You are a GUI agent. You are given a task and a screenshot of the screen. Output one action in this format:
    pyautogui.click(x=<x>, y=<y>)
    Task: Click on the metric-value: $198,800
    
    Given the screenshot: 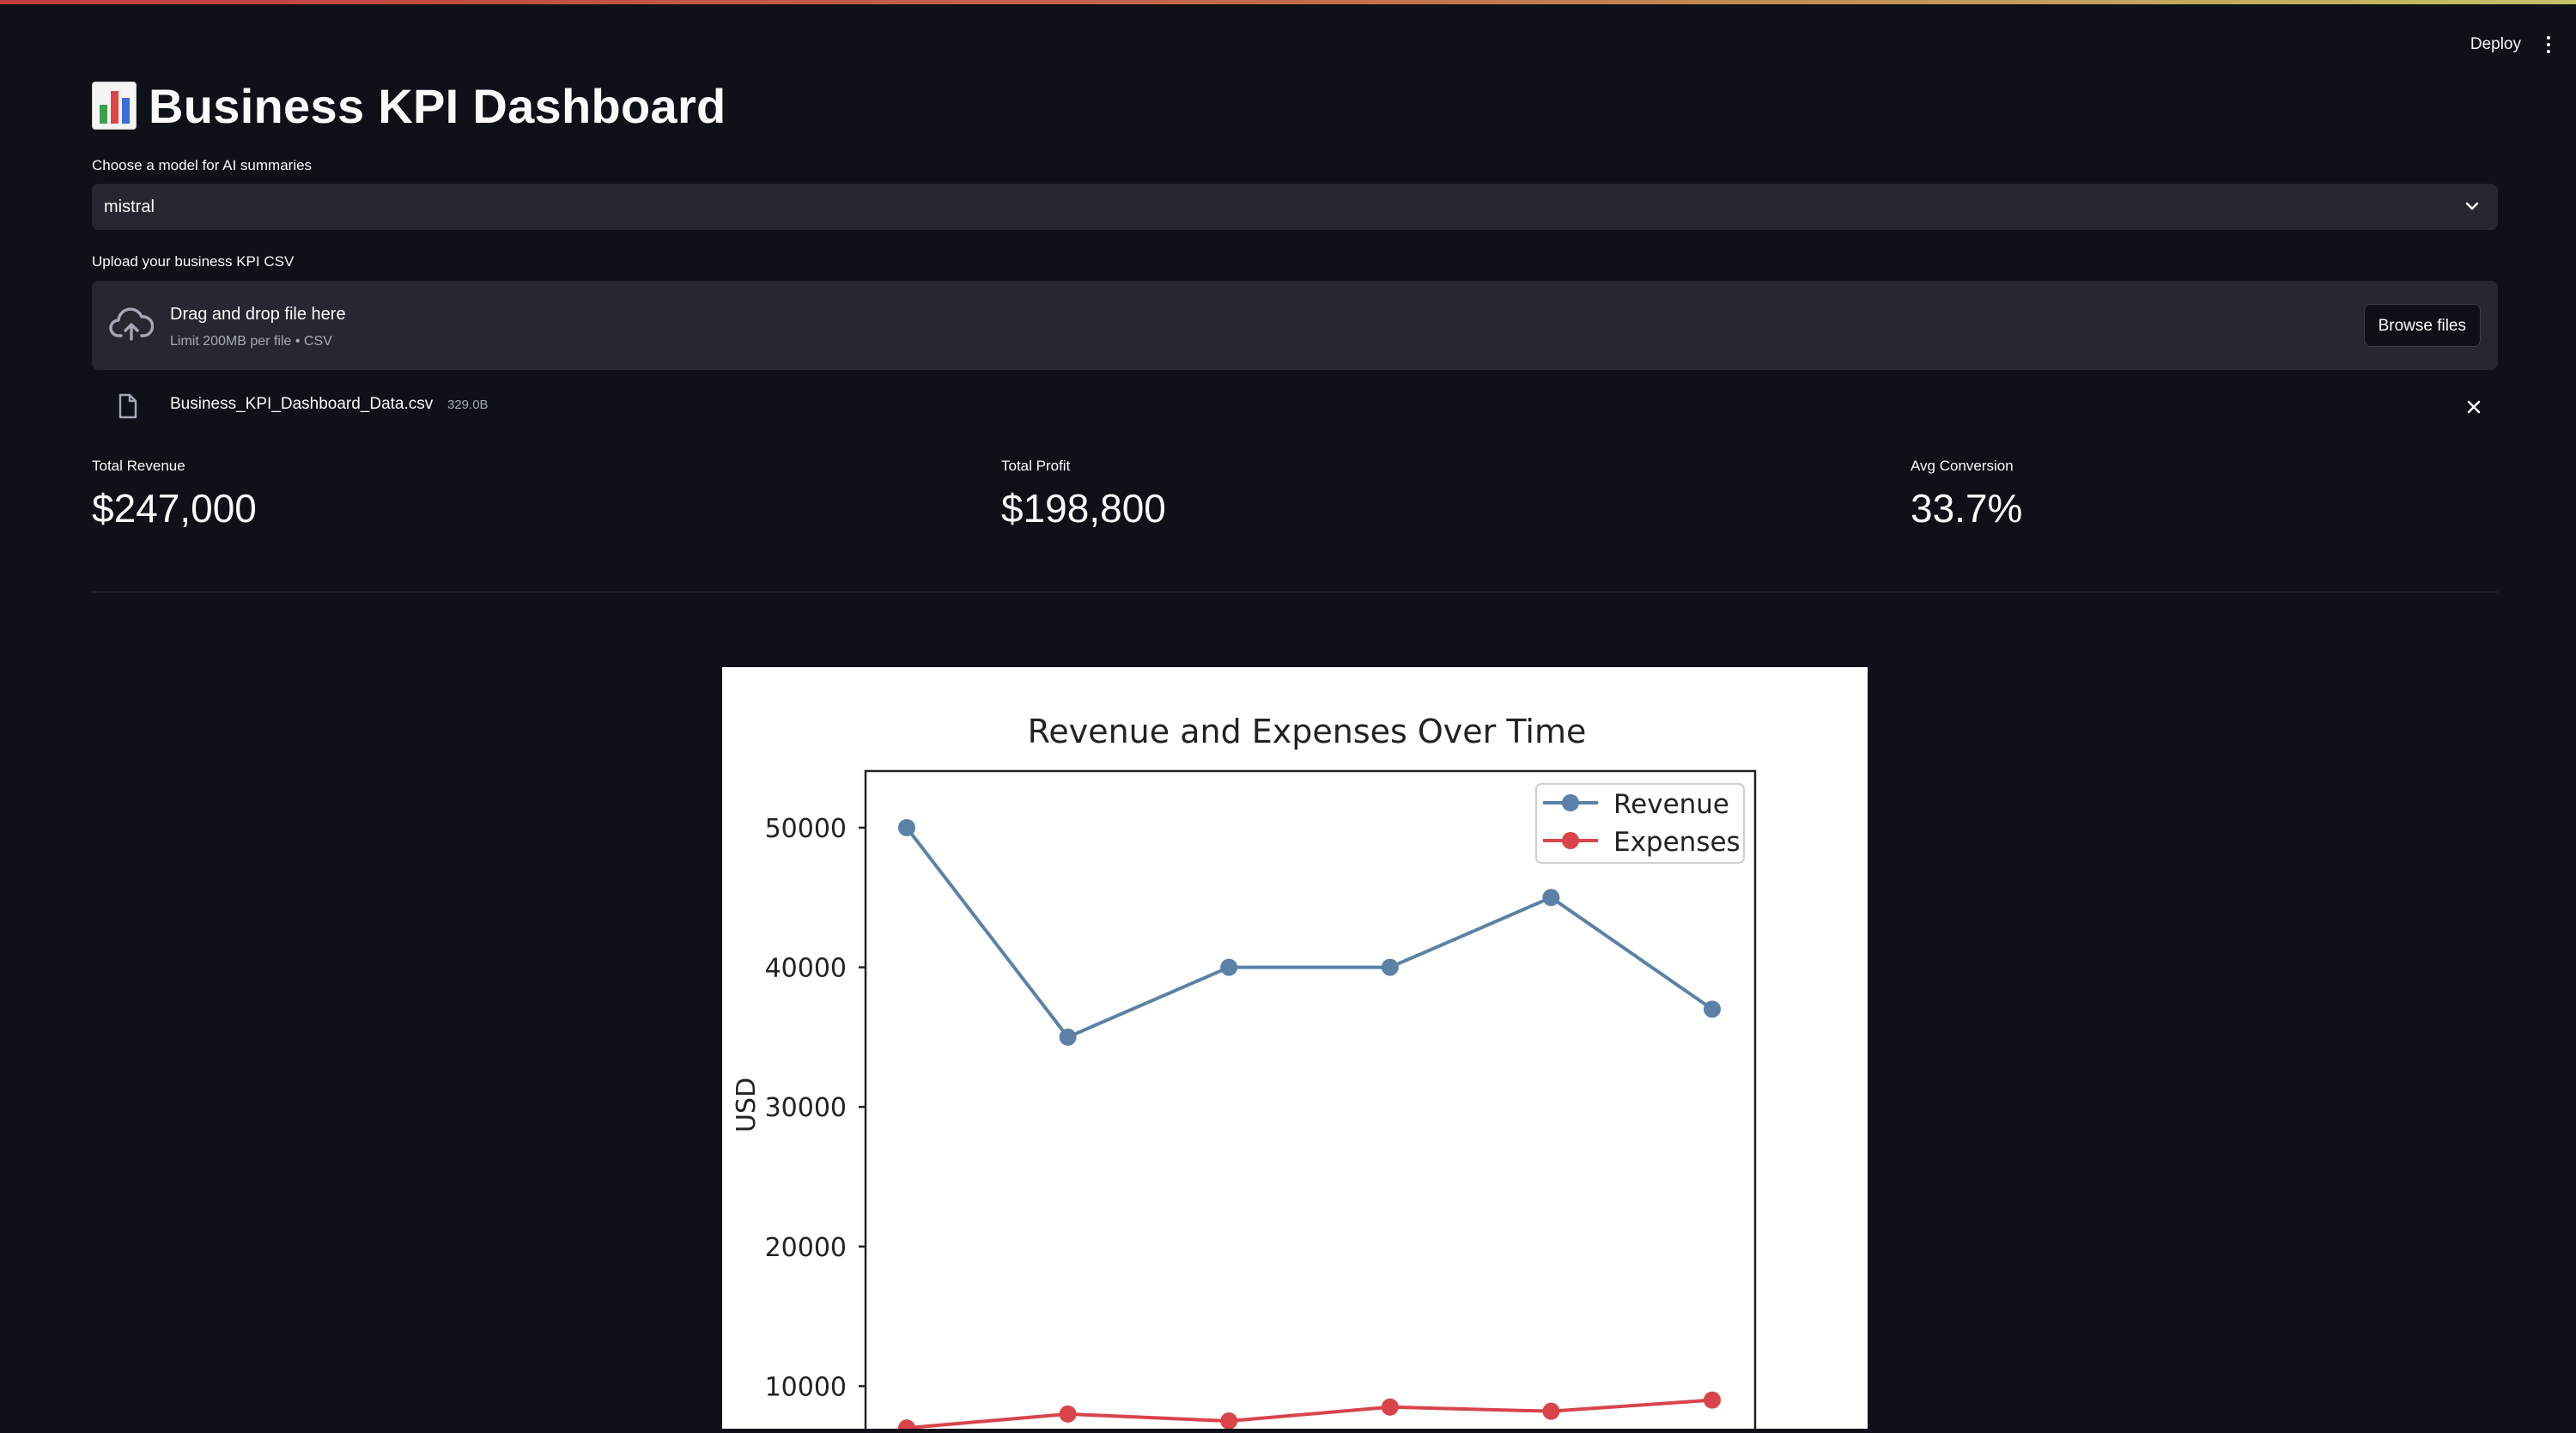 What is the action you would take?
    pyautogui.click(x=1083, y=509)
    